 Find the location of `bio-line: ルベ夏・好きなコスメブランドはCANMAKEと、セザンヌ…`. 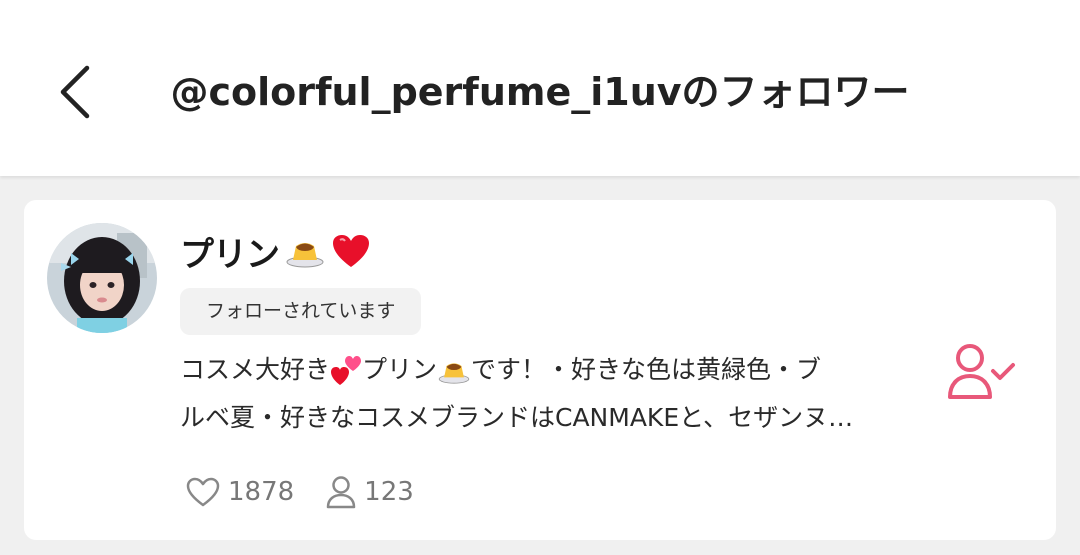

bio-line: ルベ夏・好きなコスメブランドはCANMAKEと、セザンヌ… is located at coordinates (540, 418).